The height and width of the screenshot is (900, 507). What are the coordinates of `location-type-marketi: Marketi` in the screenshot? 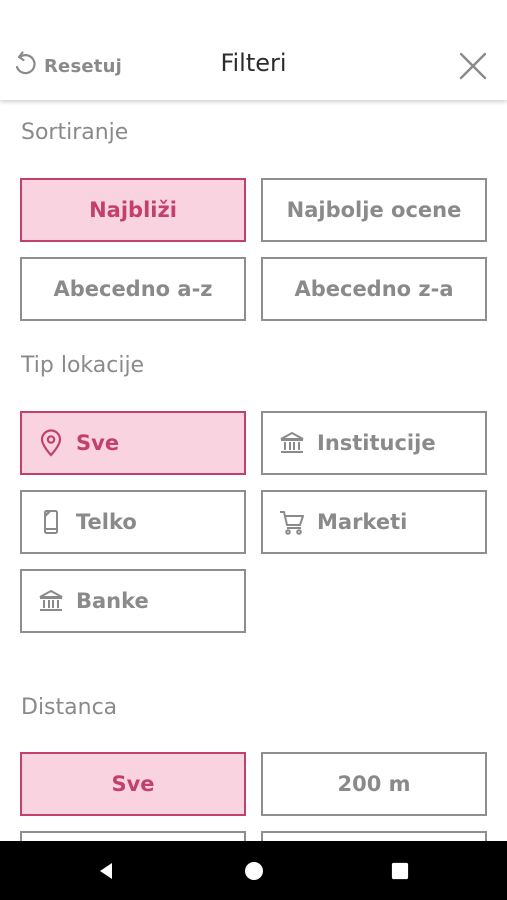 It's located at (374, 522).